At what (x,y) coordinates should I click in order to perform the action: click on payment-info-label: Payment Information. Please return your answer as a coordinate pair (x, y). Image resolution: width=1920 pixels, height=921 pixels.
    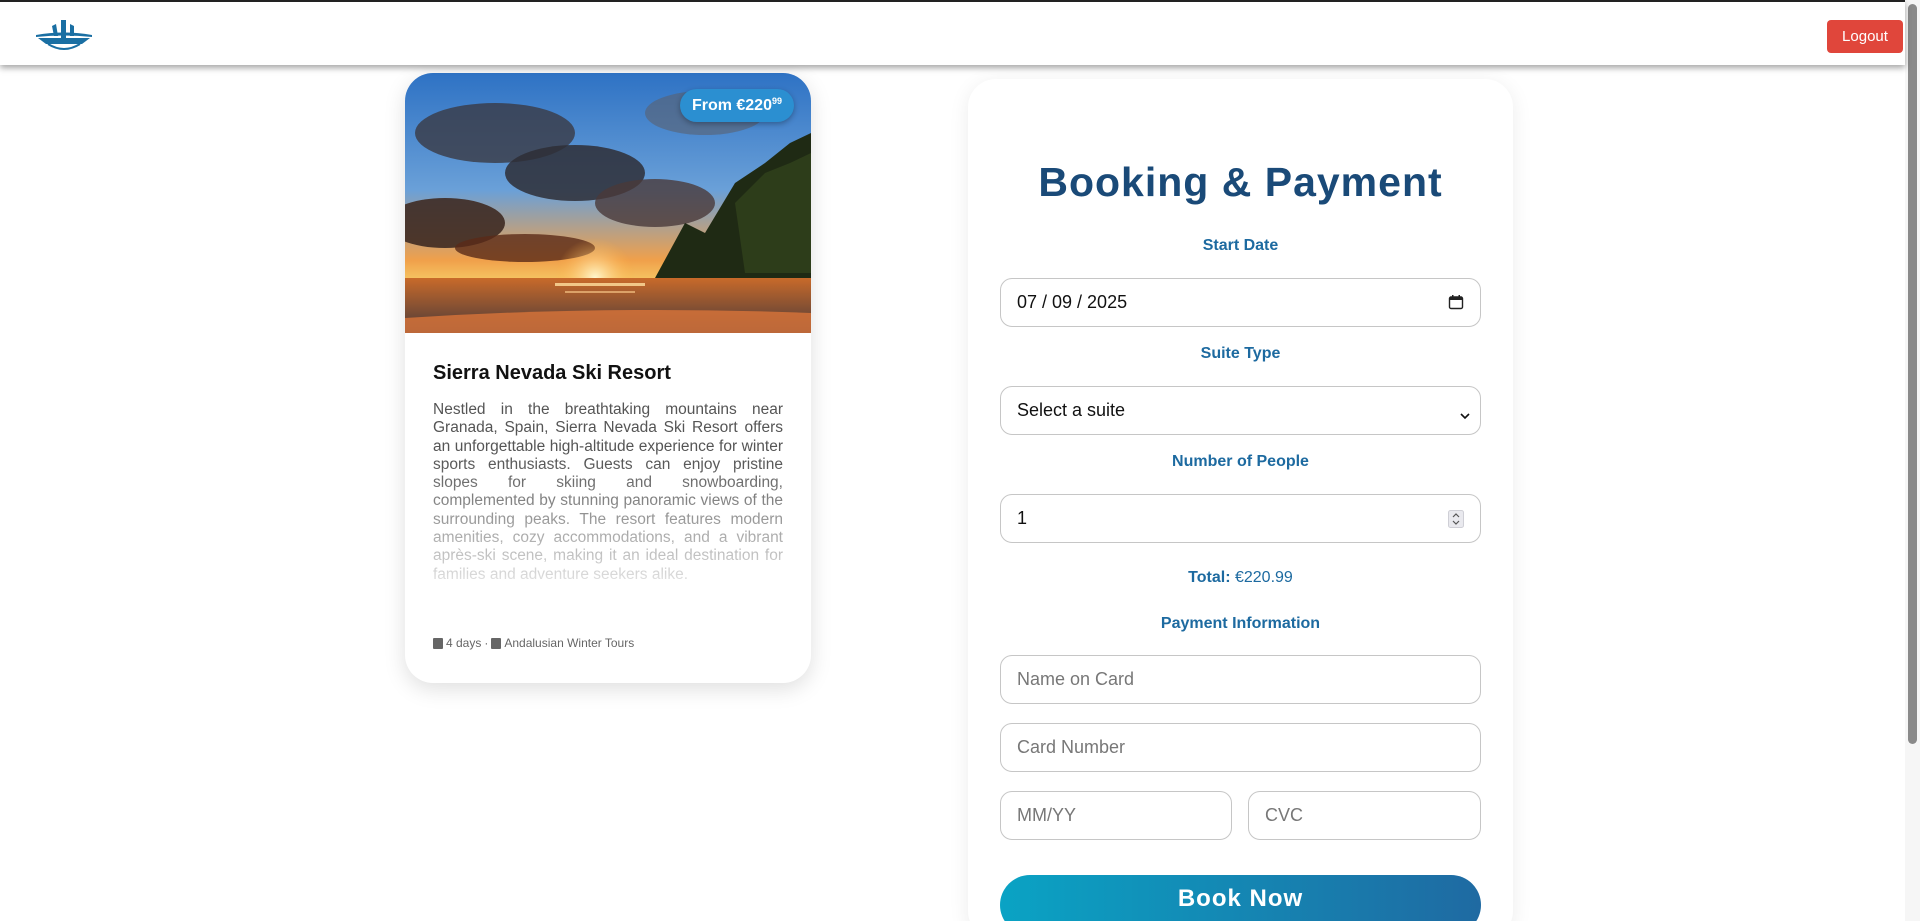
    Looking at the image, I should click on (1240, 623).